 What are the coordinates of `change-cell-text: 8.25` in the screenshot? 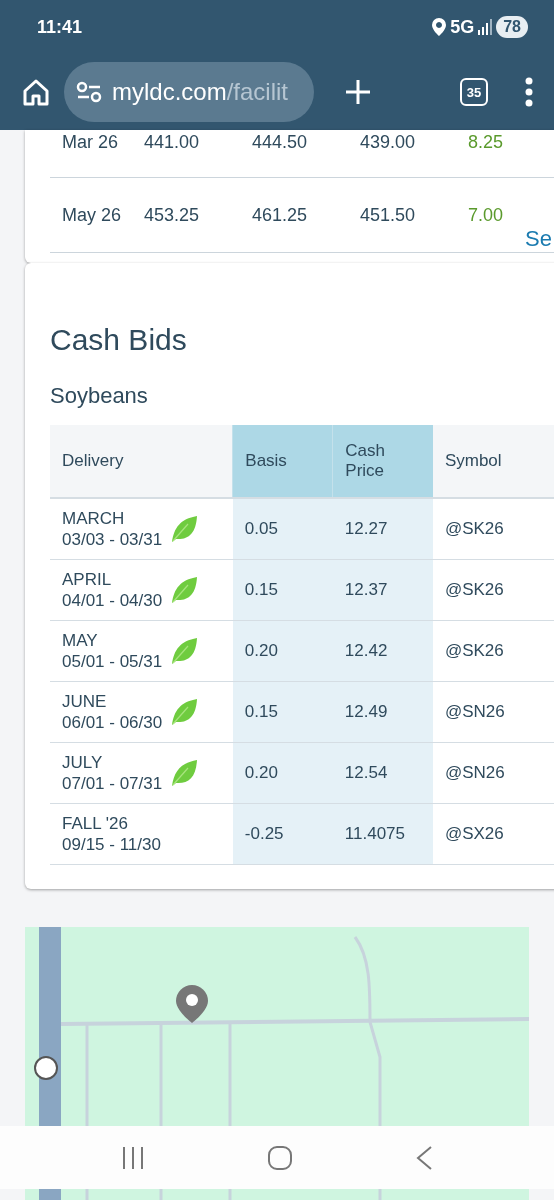 It's located at (486, 142).